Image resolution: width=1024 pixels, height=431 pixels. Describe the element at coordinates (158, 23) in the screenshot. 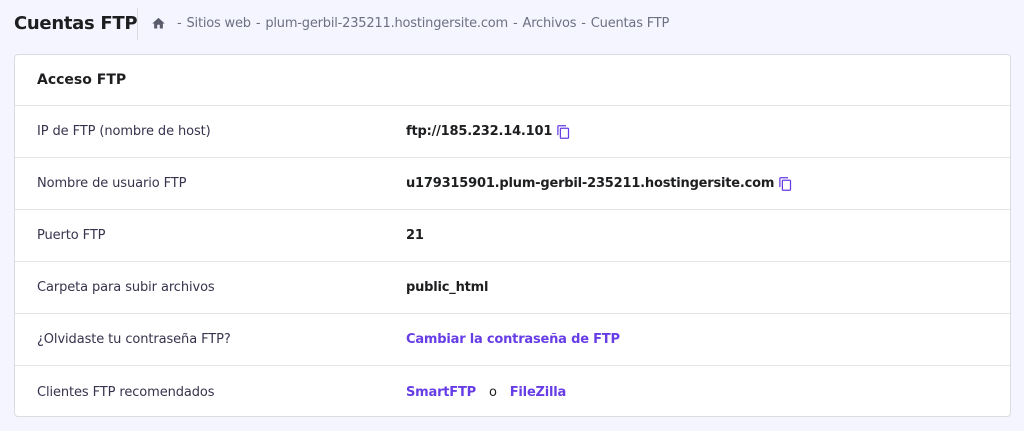

I see `home-icon` at that location.